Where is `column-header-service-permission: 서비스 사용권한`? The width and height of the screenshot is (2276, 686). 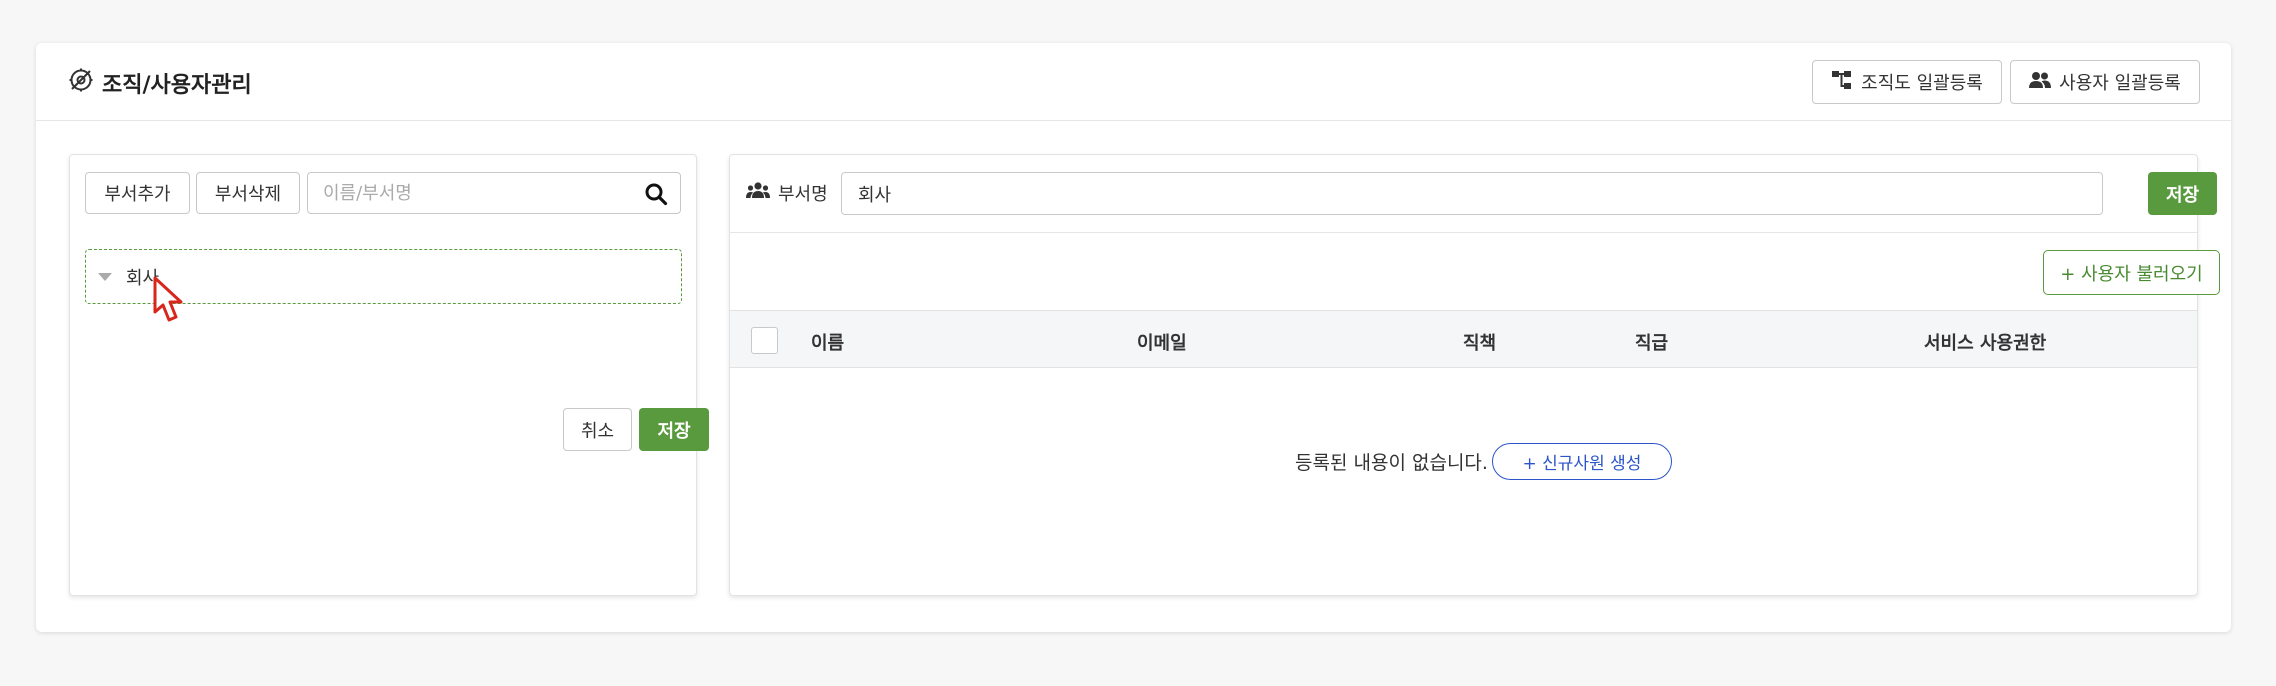
column-header-service-permission: 서비스 사용권한 is located at coordinates (1985, 343).